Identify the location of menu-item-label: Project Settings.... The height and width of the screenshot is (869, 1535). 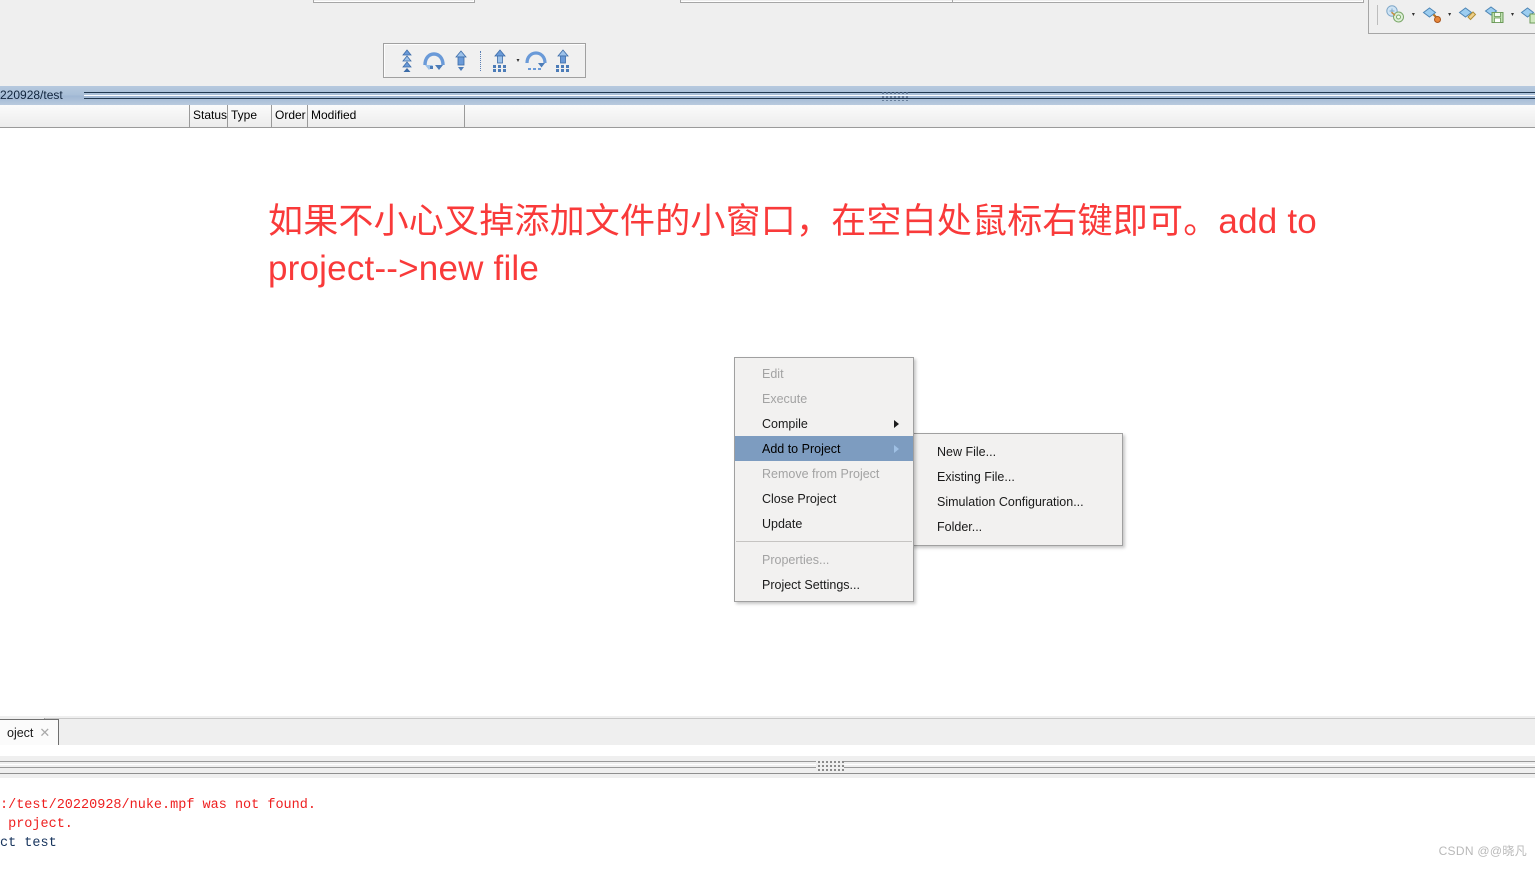
(811, 584).